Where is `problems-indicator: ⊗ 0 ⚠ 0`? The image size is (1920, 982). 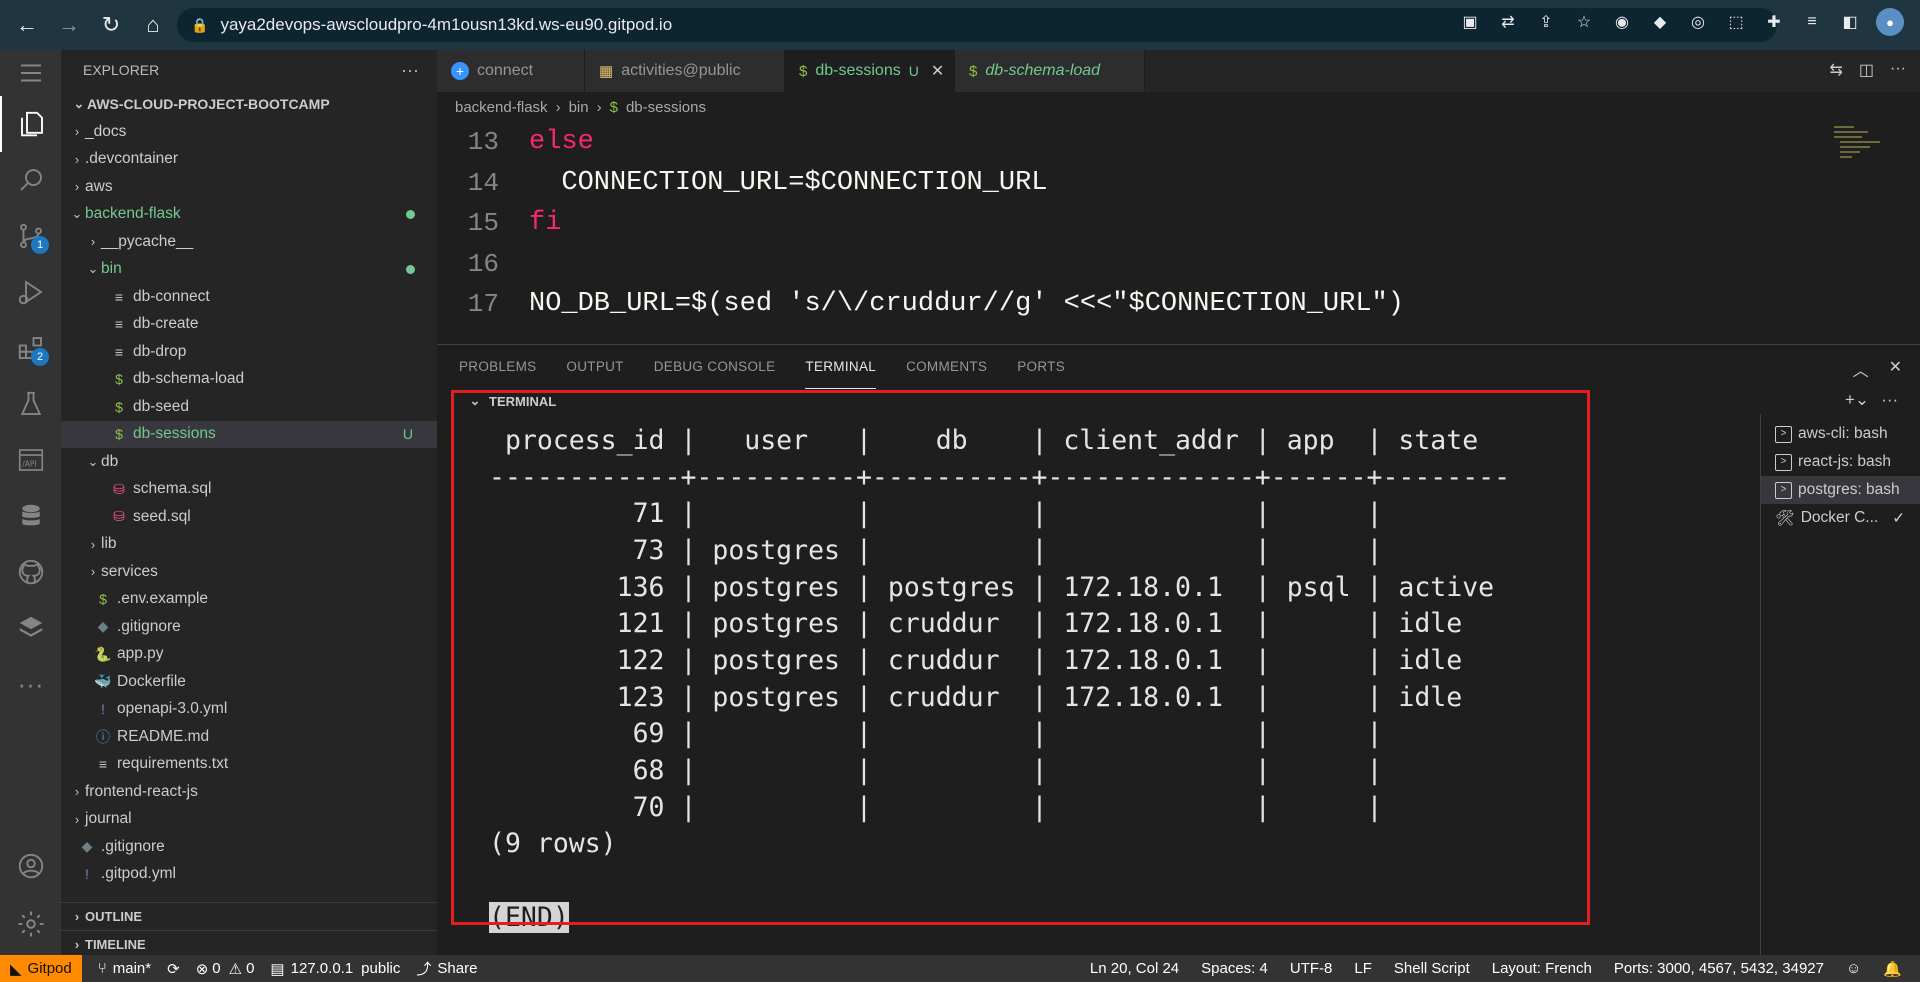
problems-indicator: ⊗ 0 ⚠ 0 is located at coordinates (225, 969).